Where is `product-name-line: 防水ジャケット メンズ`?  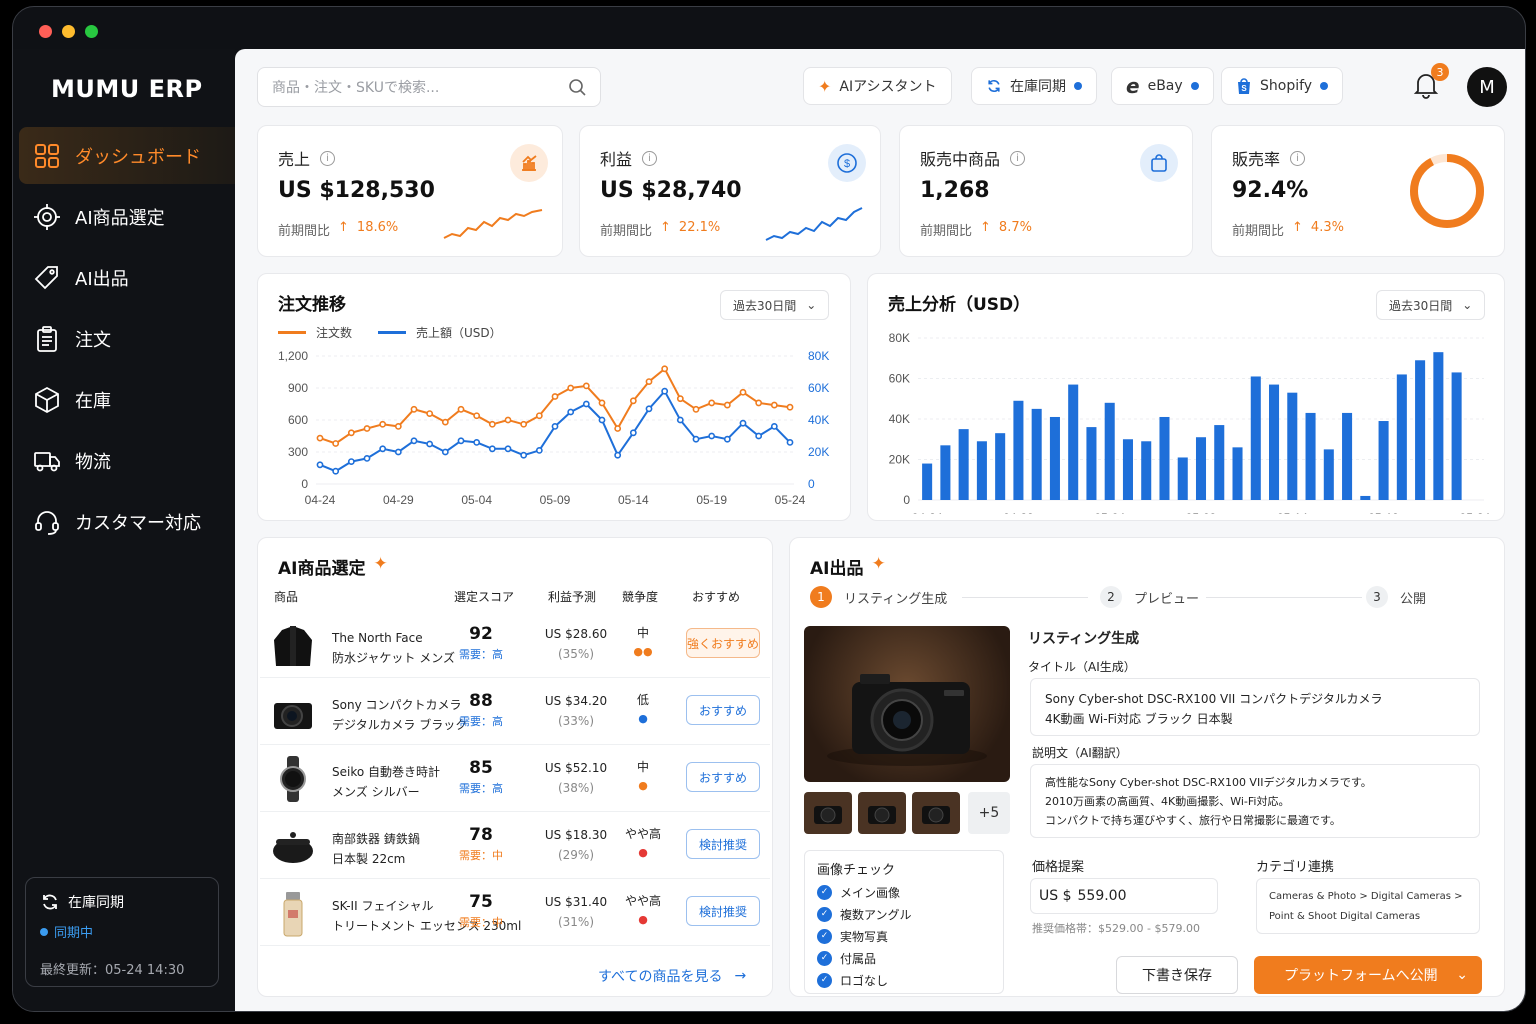 product-name-line: 防水ジャケット メンズ is located at coordinates (393, 658).